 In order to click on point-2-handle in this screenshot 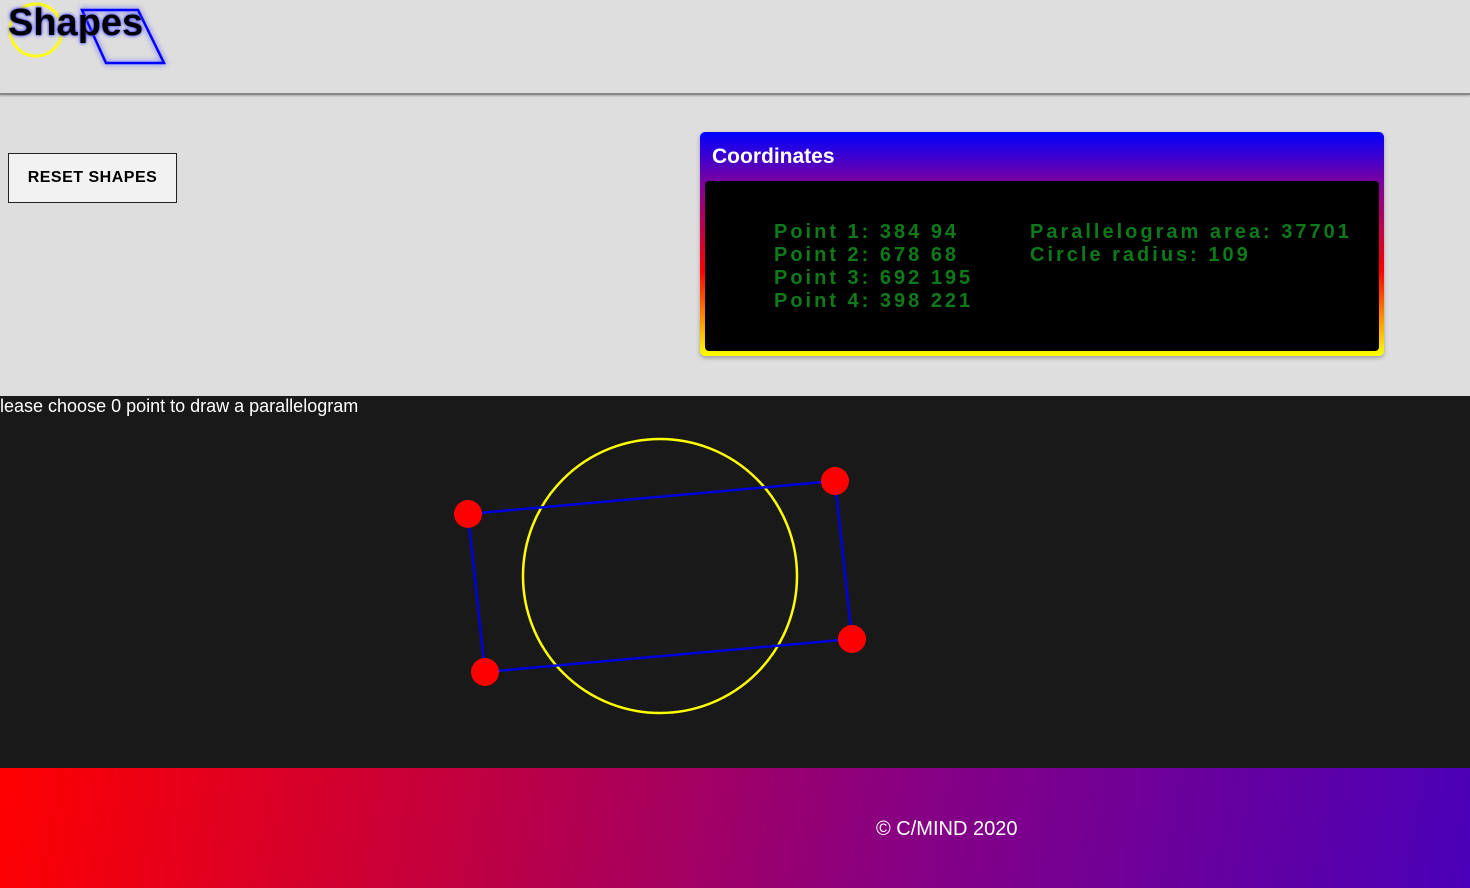, I will do `click(835, 481)`.